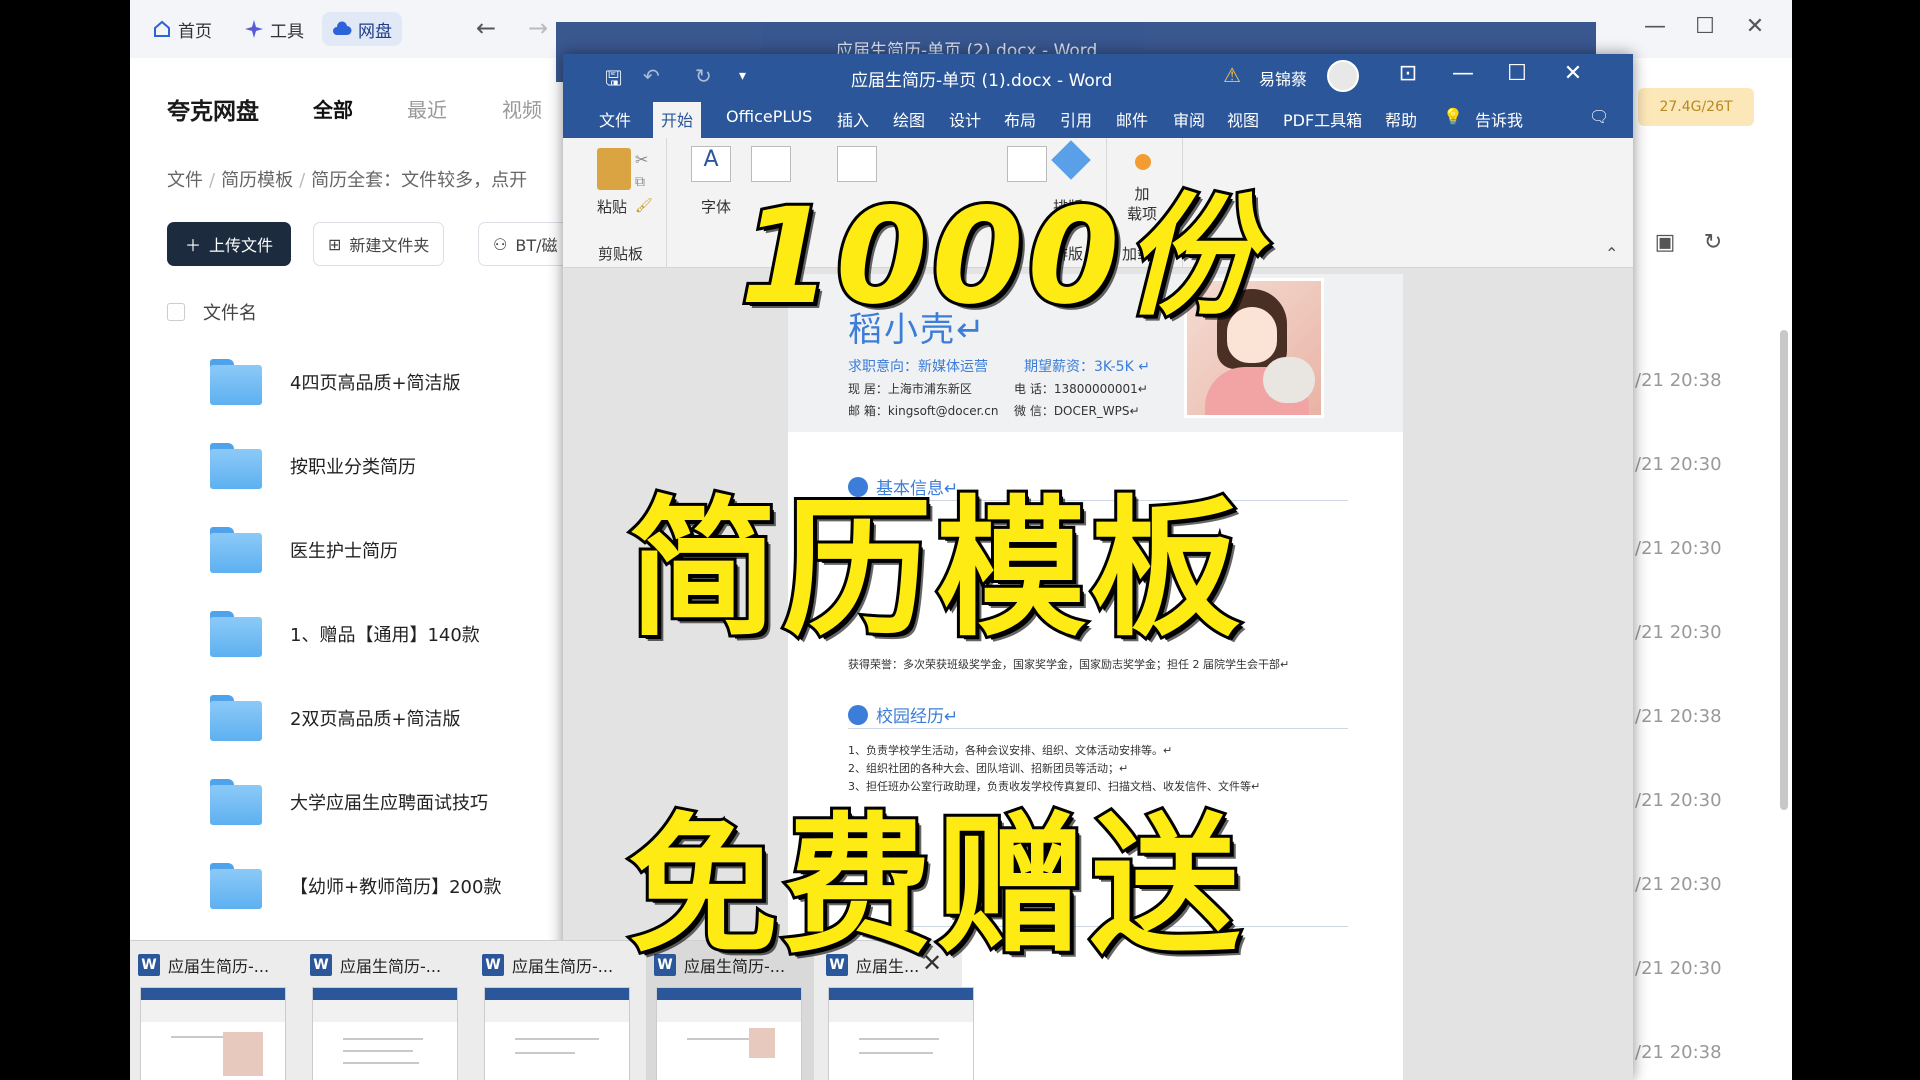 The height and width of the screenshot is (1080, 1920). Describe the element at coordinates (419, 180) in the screenshot. I see `breadcrumb-item: 简历全套：文件较多，点开` at that location.